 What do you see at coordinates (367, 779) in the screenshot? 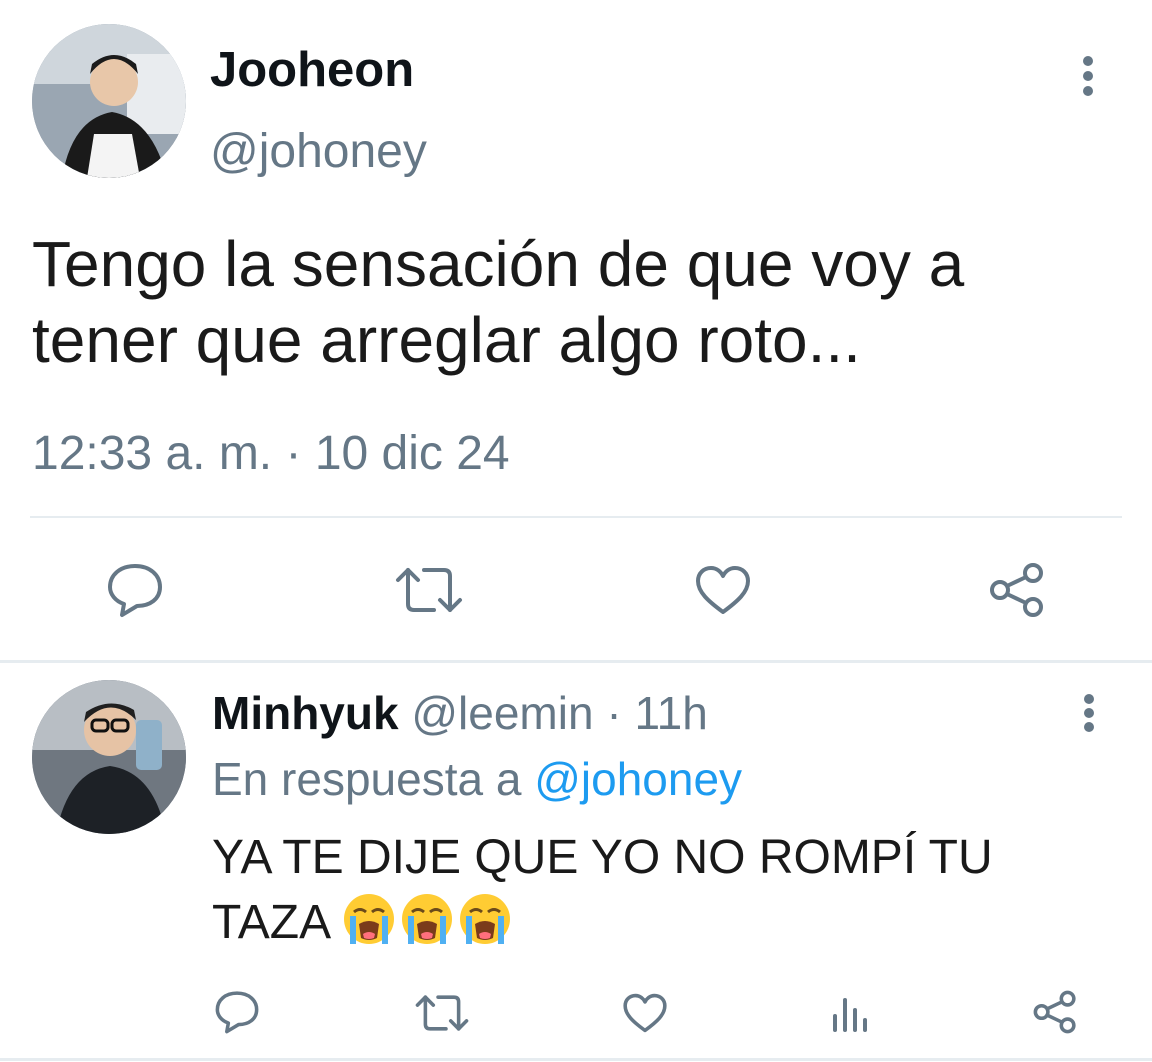
I see `reply-prefix: En respuesta a` at bounding box center [367, 779].